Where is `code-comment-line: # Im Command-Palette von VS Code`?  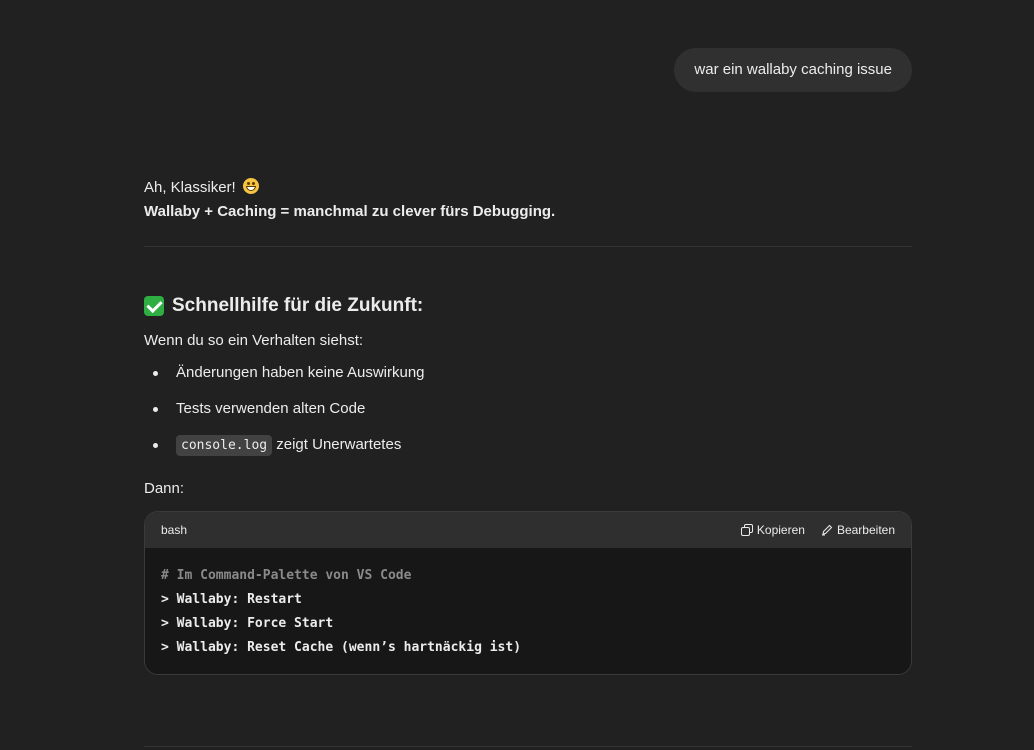 code-comment-line: # Im Command-Palette von VS Code is located at coordinates (286, 575).